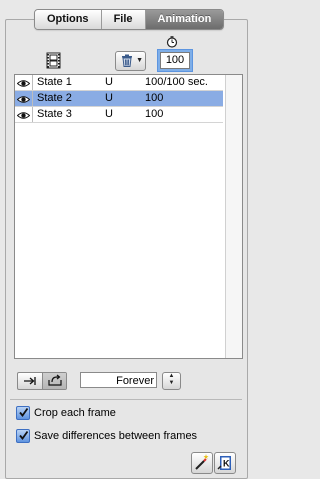 Image resolution: width=320 pixels, height=479 pixels. Describe the element at coordinates (139, 60) in the screenshot. I see `chevron-down-icon: ▼` at that location.